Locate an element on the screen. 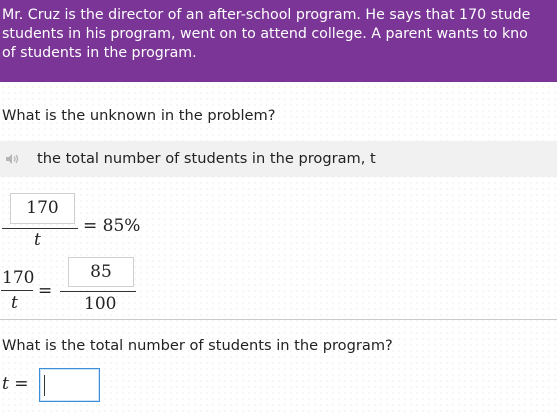 This screenshot has height=412, width=557. answer-input is located at coordinates (69, 385).